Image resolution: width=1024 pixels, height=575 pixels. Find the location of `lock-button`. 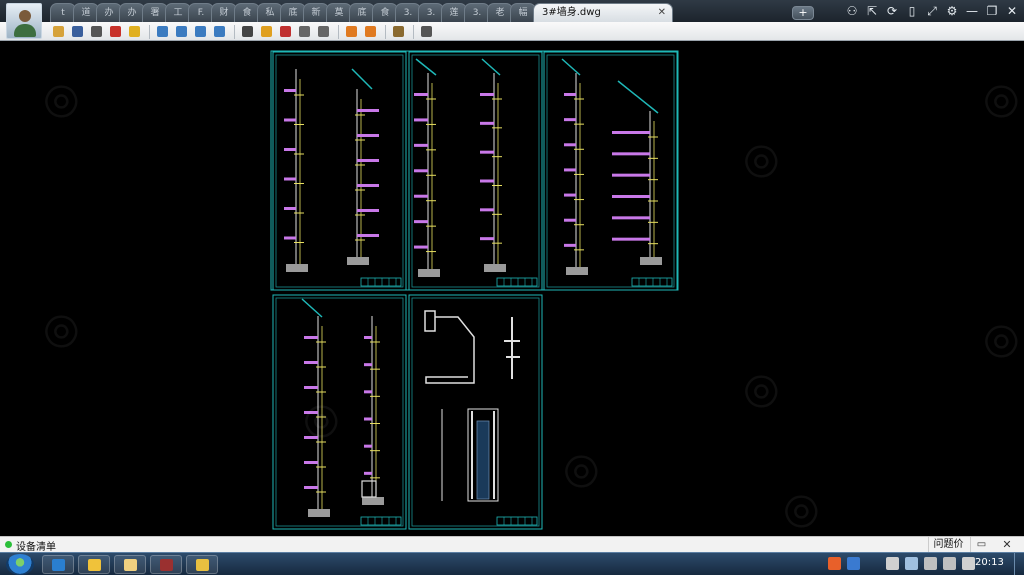

lock-button is located at coordinates (134, 31).